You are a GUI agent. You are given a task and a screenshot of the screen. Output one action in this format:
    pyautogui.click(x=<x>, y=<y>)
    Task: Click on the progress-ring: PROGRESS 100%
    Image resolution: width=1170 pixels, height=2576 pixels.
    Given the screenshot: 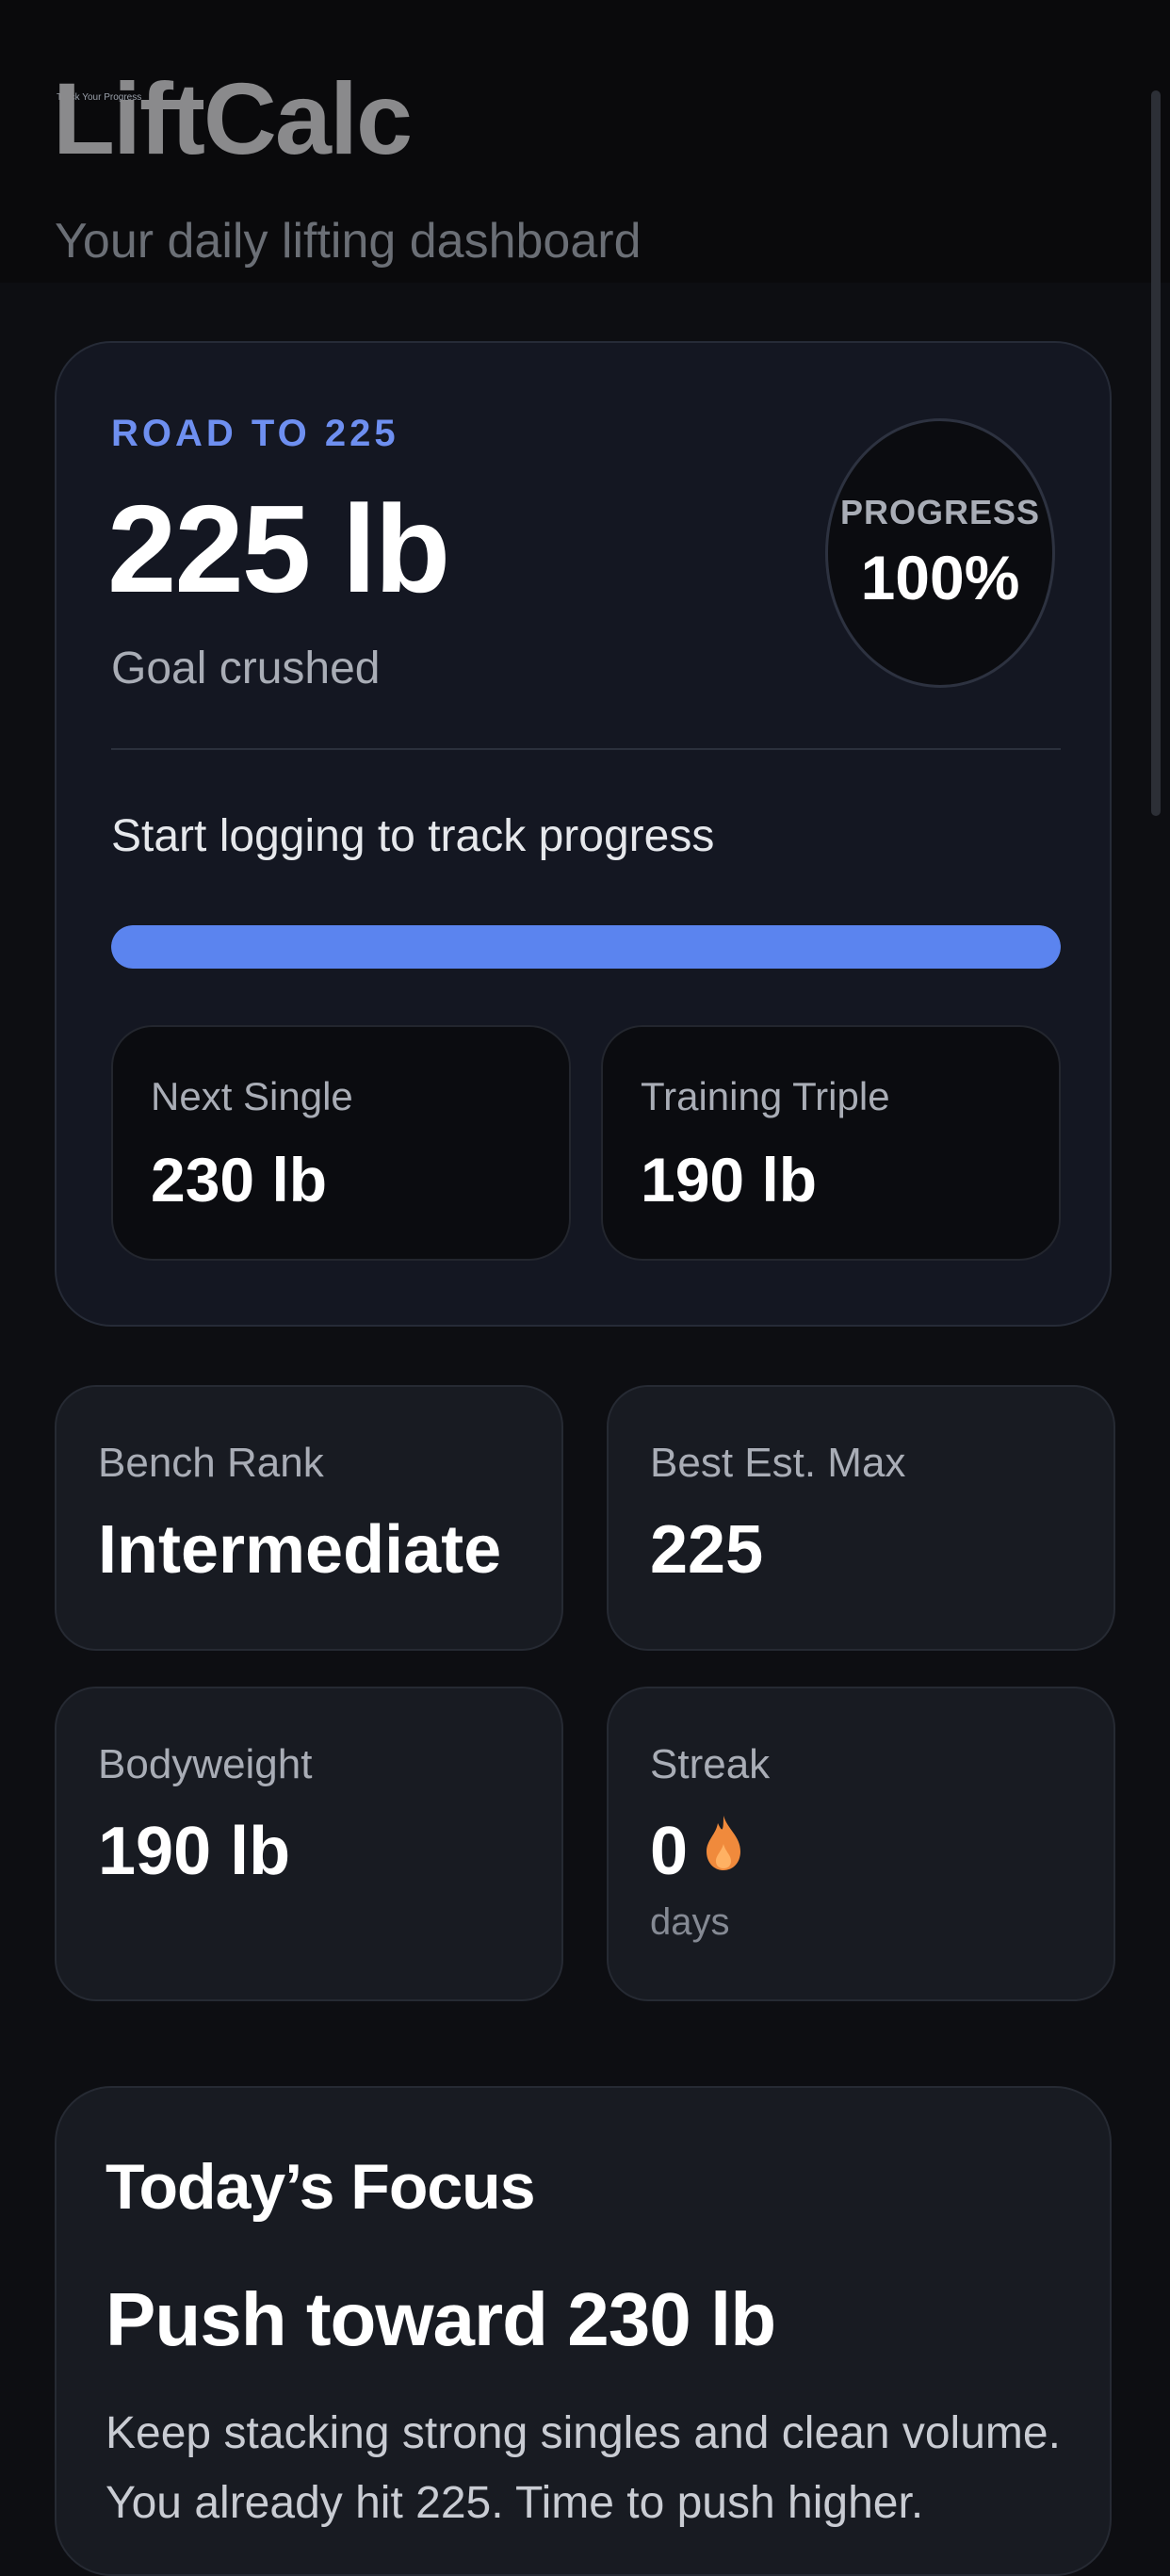 What is the action you would take?
    pyautogui.click(x=940, y=553)
    